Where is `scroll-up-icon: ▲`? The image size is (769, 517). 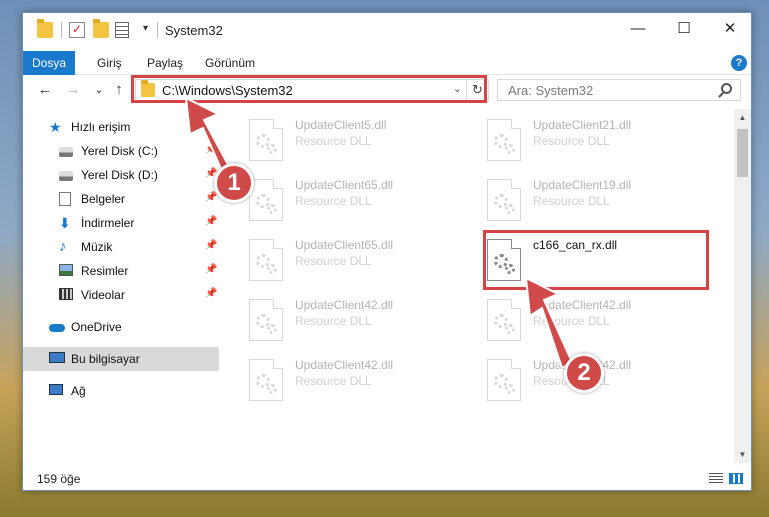
scroll-up-icon: ▲ is located at coordinates (742, 117).